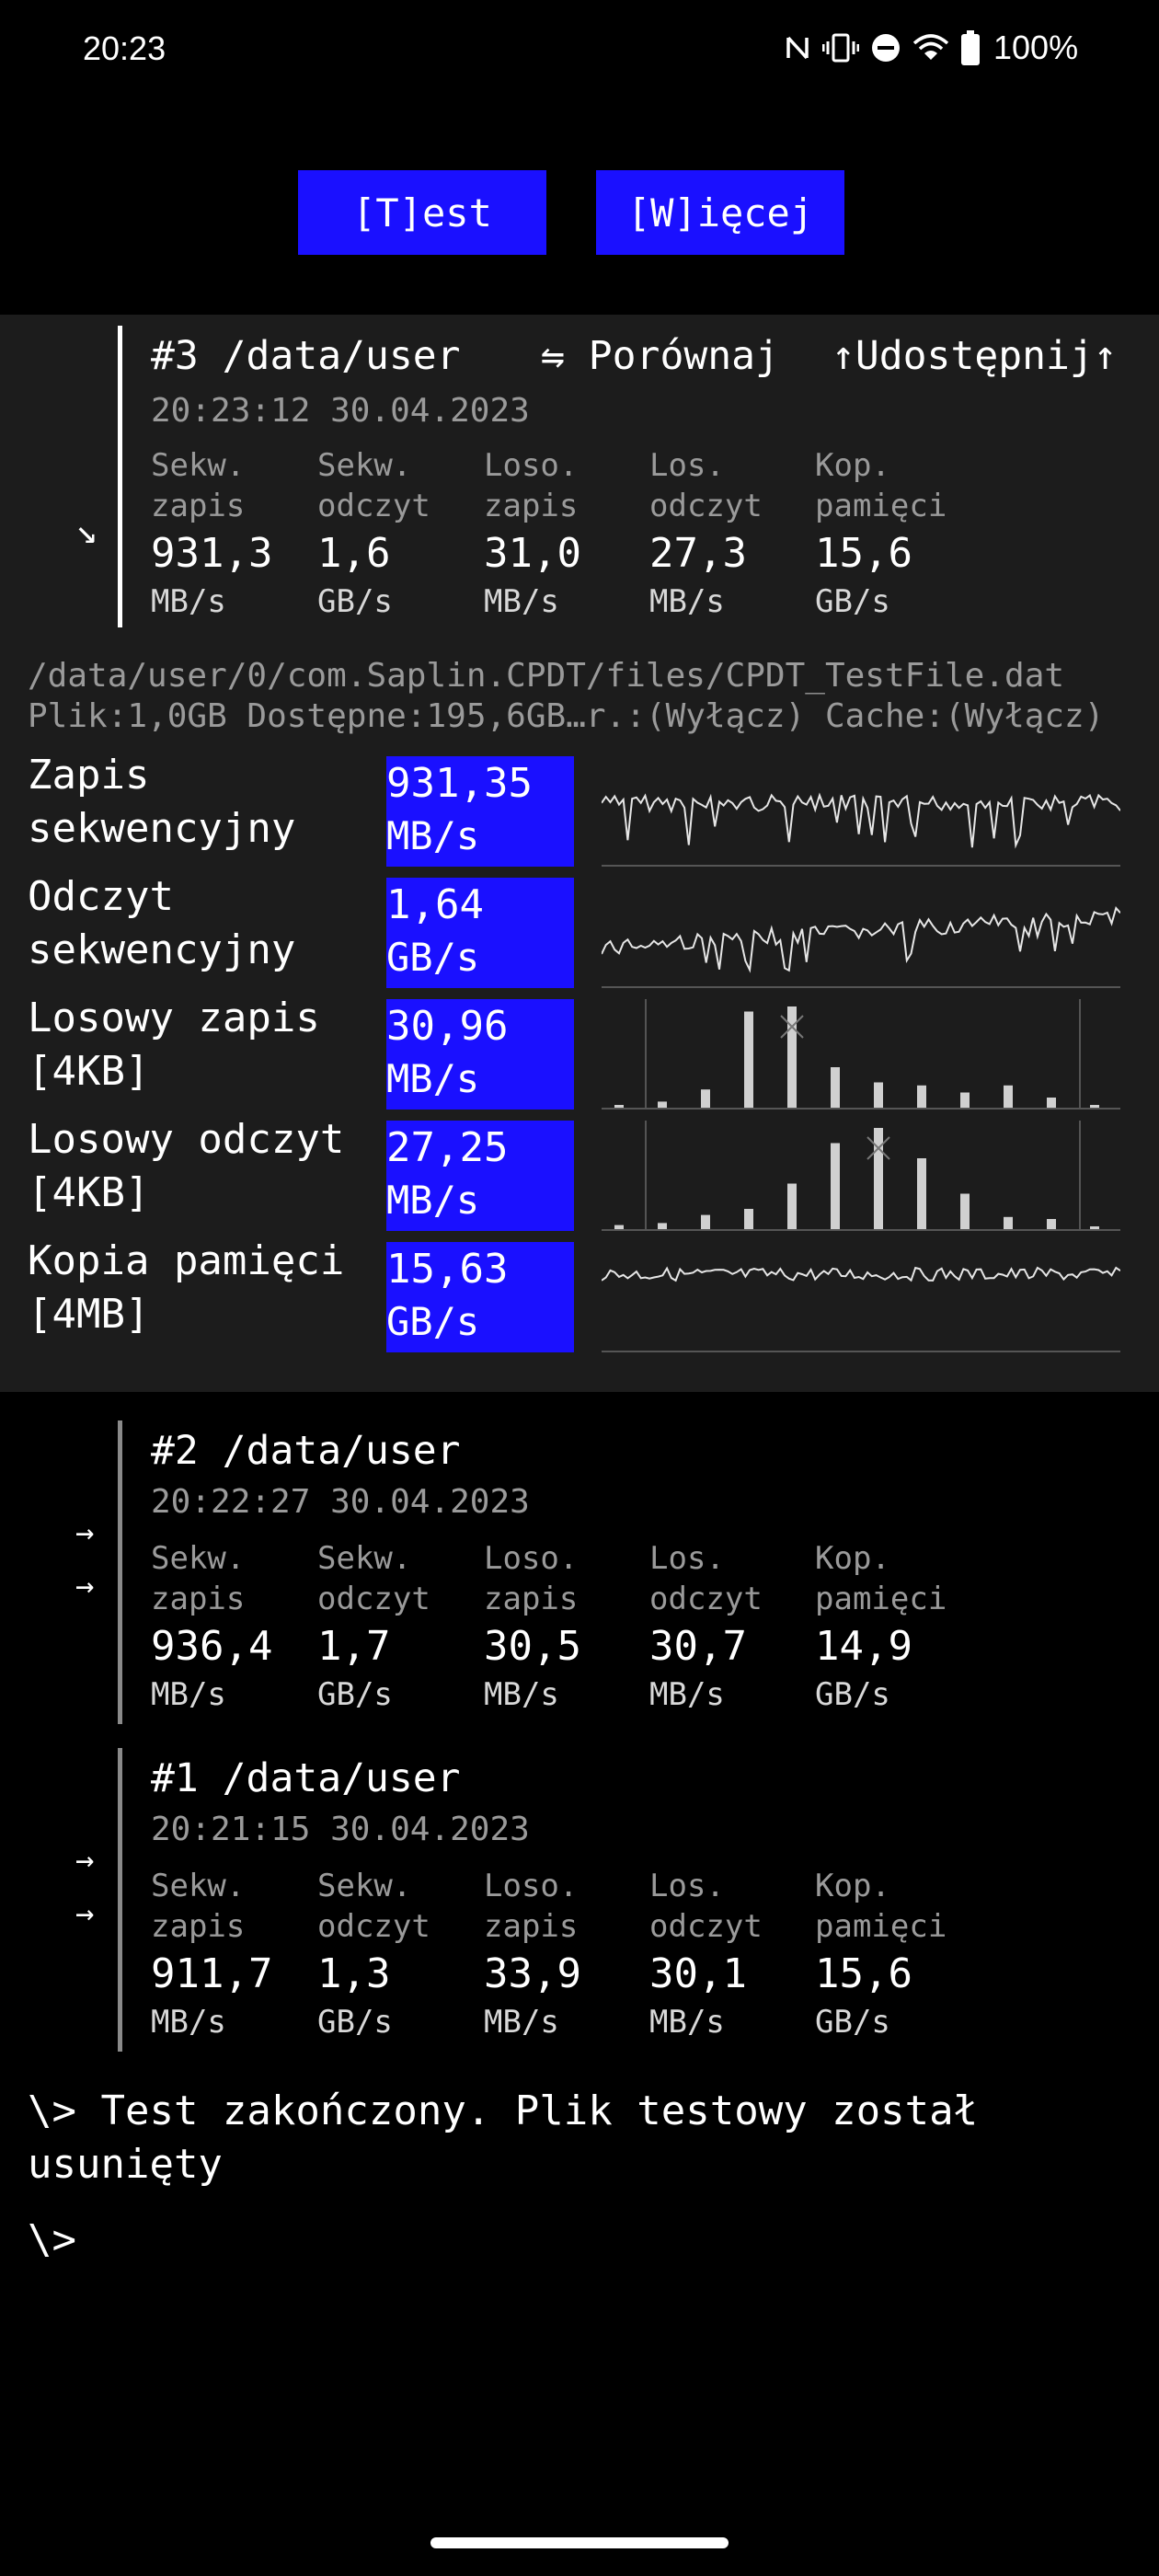 The height and width of the screenshot is (2576, 1159). What do you see at coordinates (354, 1646) in the screenshot?
I see `metric-value: 1,7` at bounding box center [354, 1646].